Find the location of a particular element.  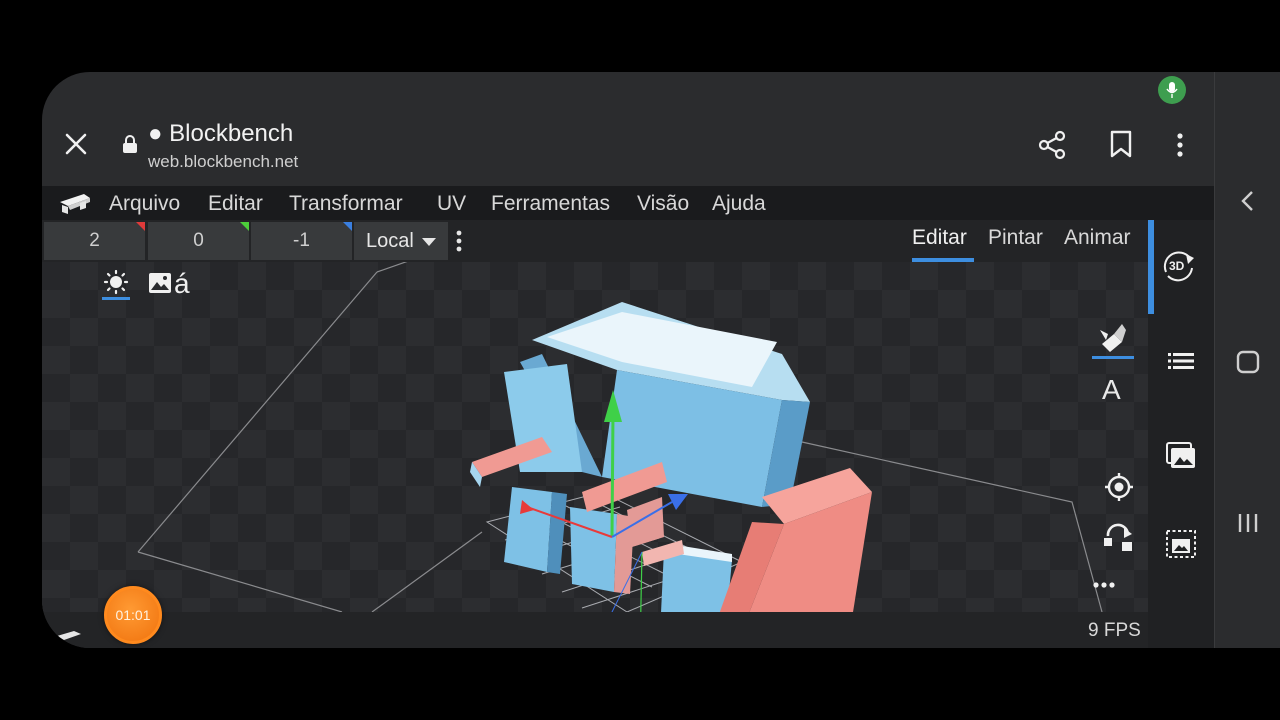

3d-view-label: 3D is located at coordinates (1177, 266).